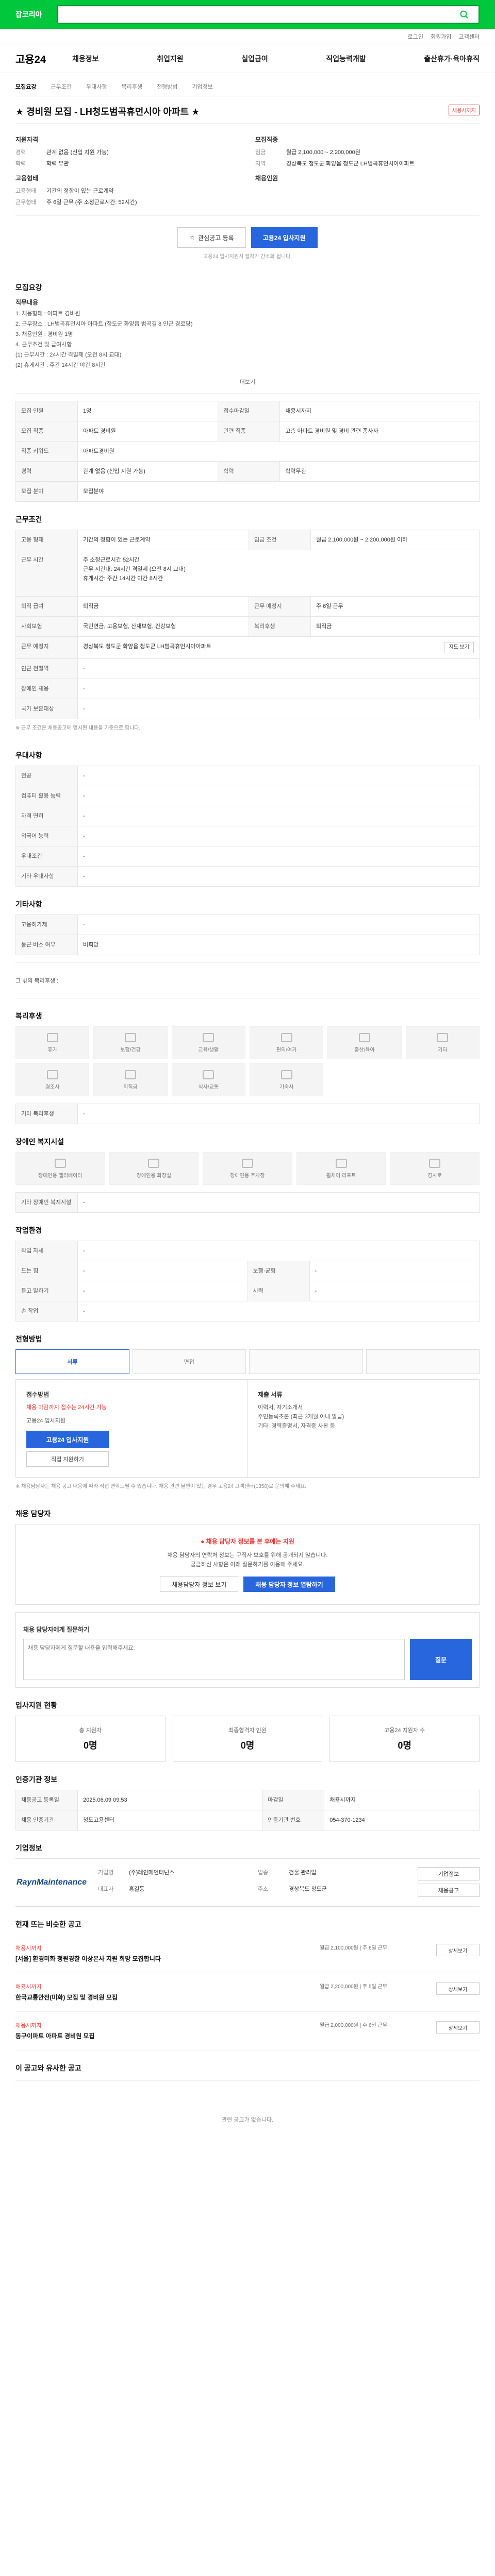 This screenshot has height=2576, width=495. I want to click on more-button: 더보기, so click(247, 382).